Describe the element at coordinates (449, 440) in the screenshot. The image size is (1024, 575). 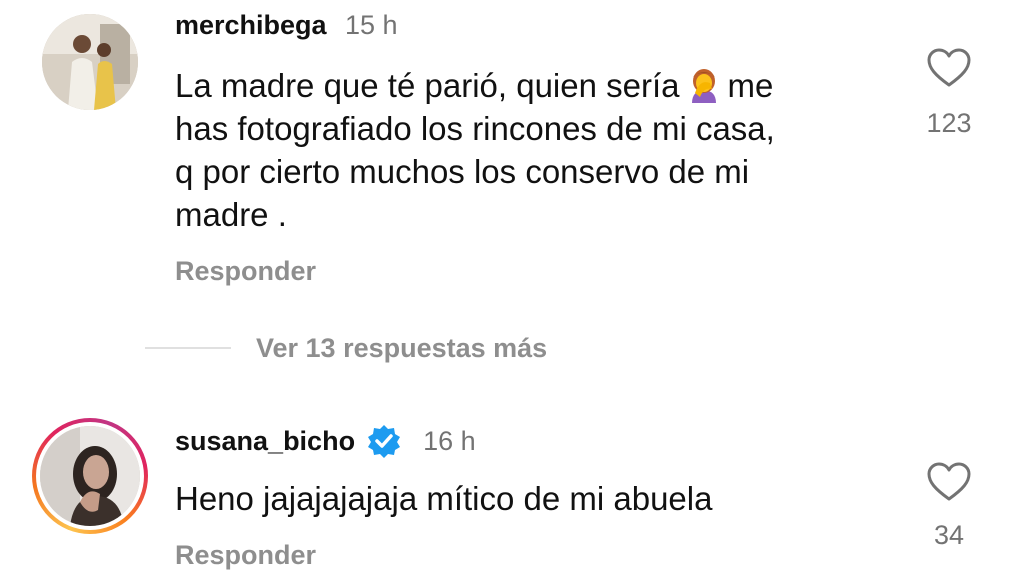
I see `comment-timestamp: 16 h` at that location.